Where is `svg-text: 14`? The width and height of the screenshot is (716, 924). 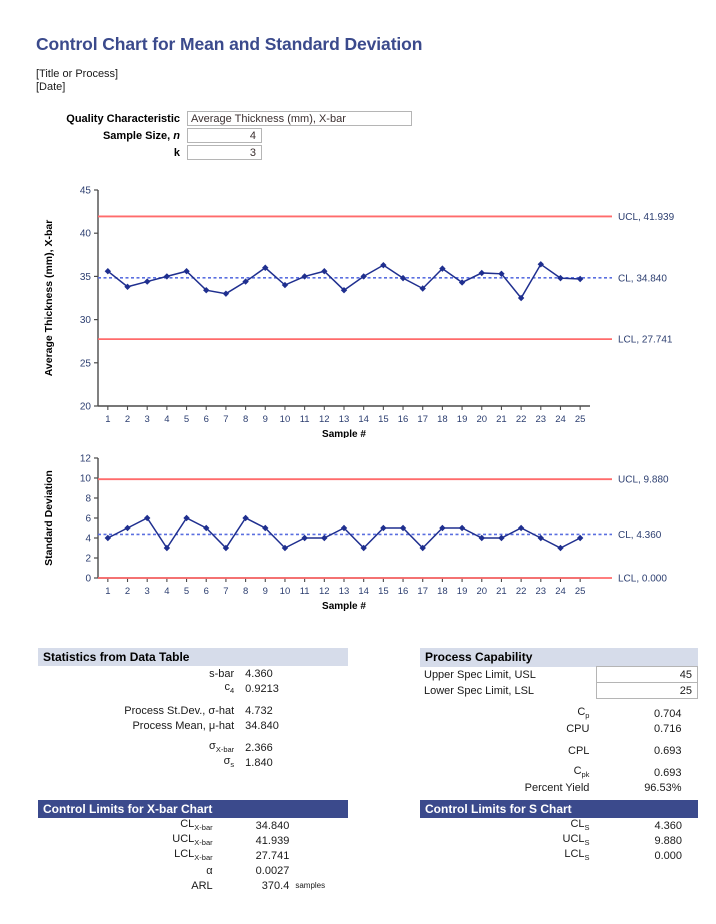
svg-text: 14 is located at coordinates (363, 419).